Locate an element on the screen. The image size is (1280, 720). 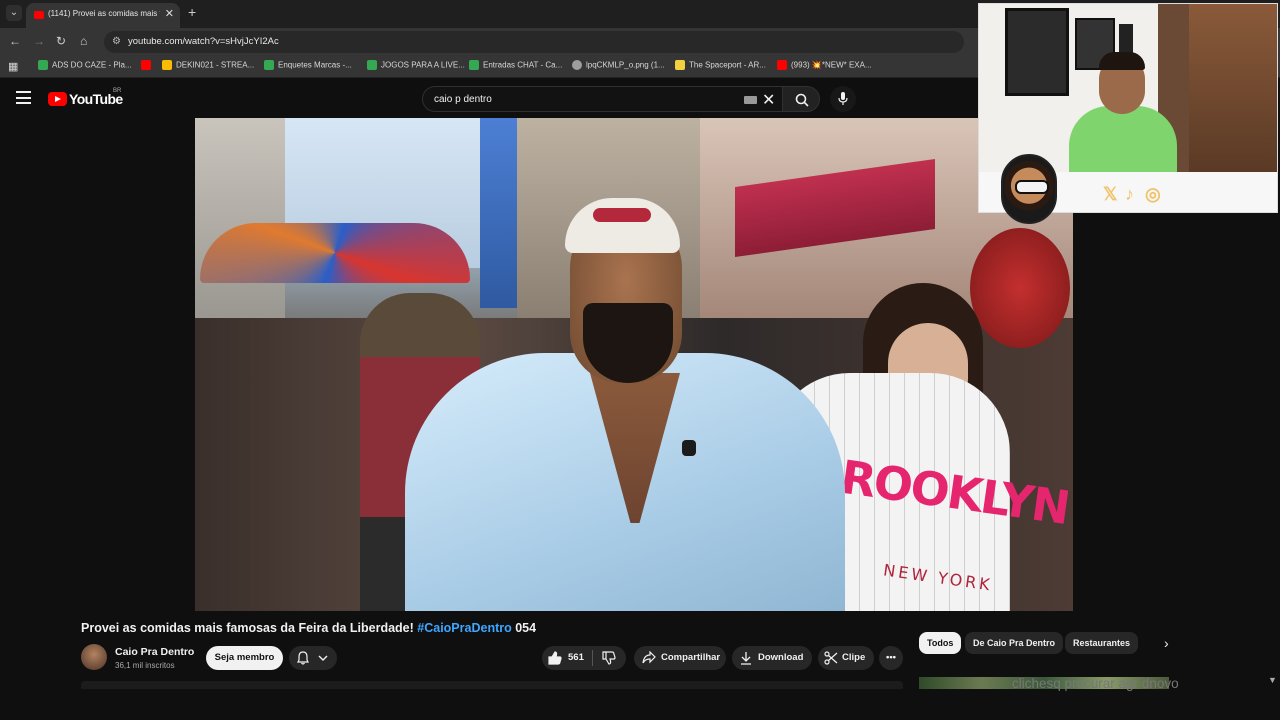
search-query: caio p dentro is located at coordinates (463, 99).